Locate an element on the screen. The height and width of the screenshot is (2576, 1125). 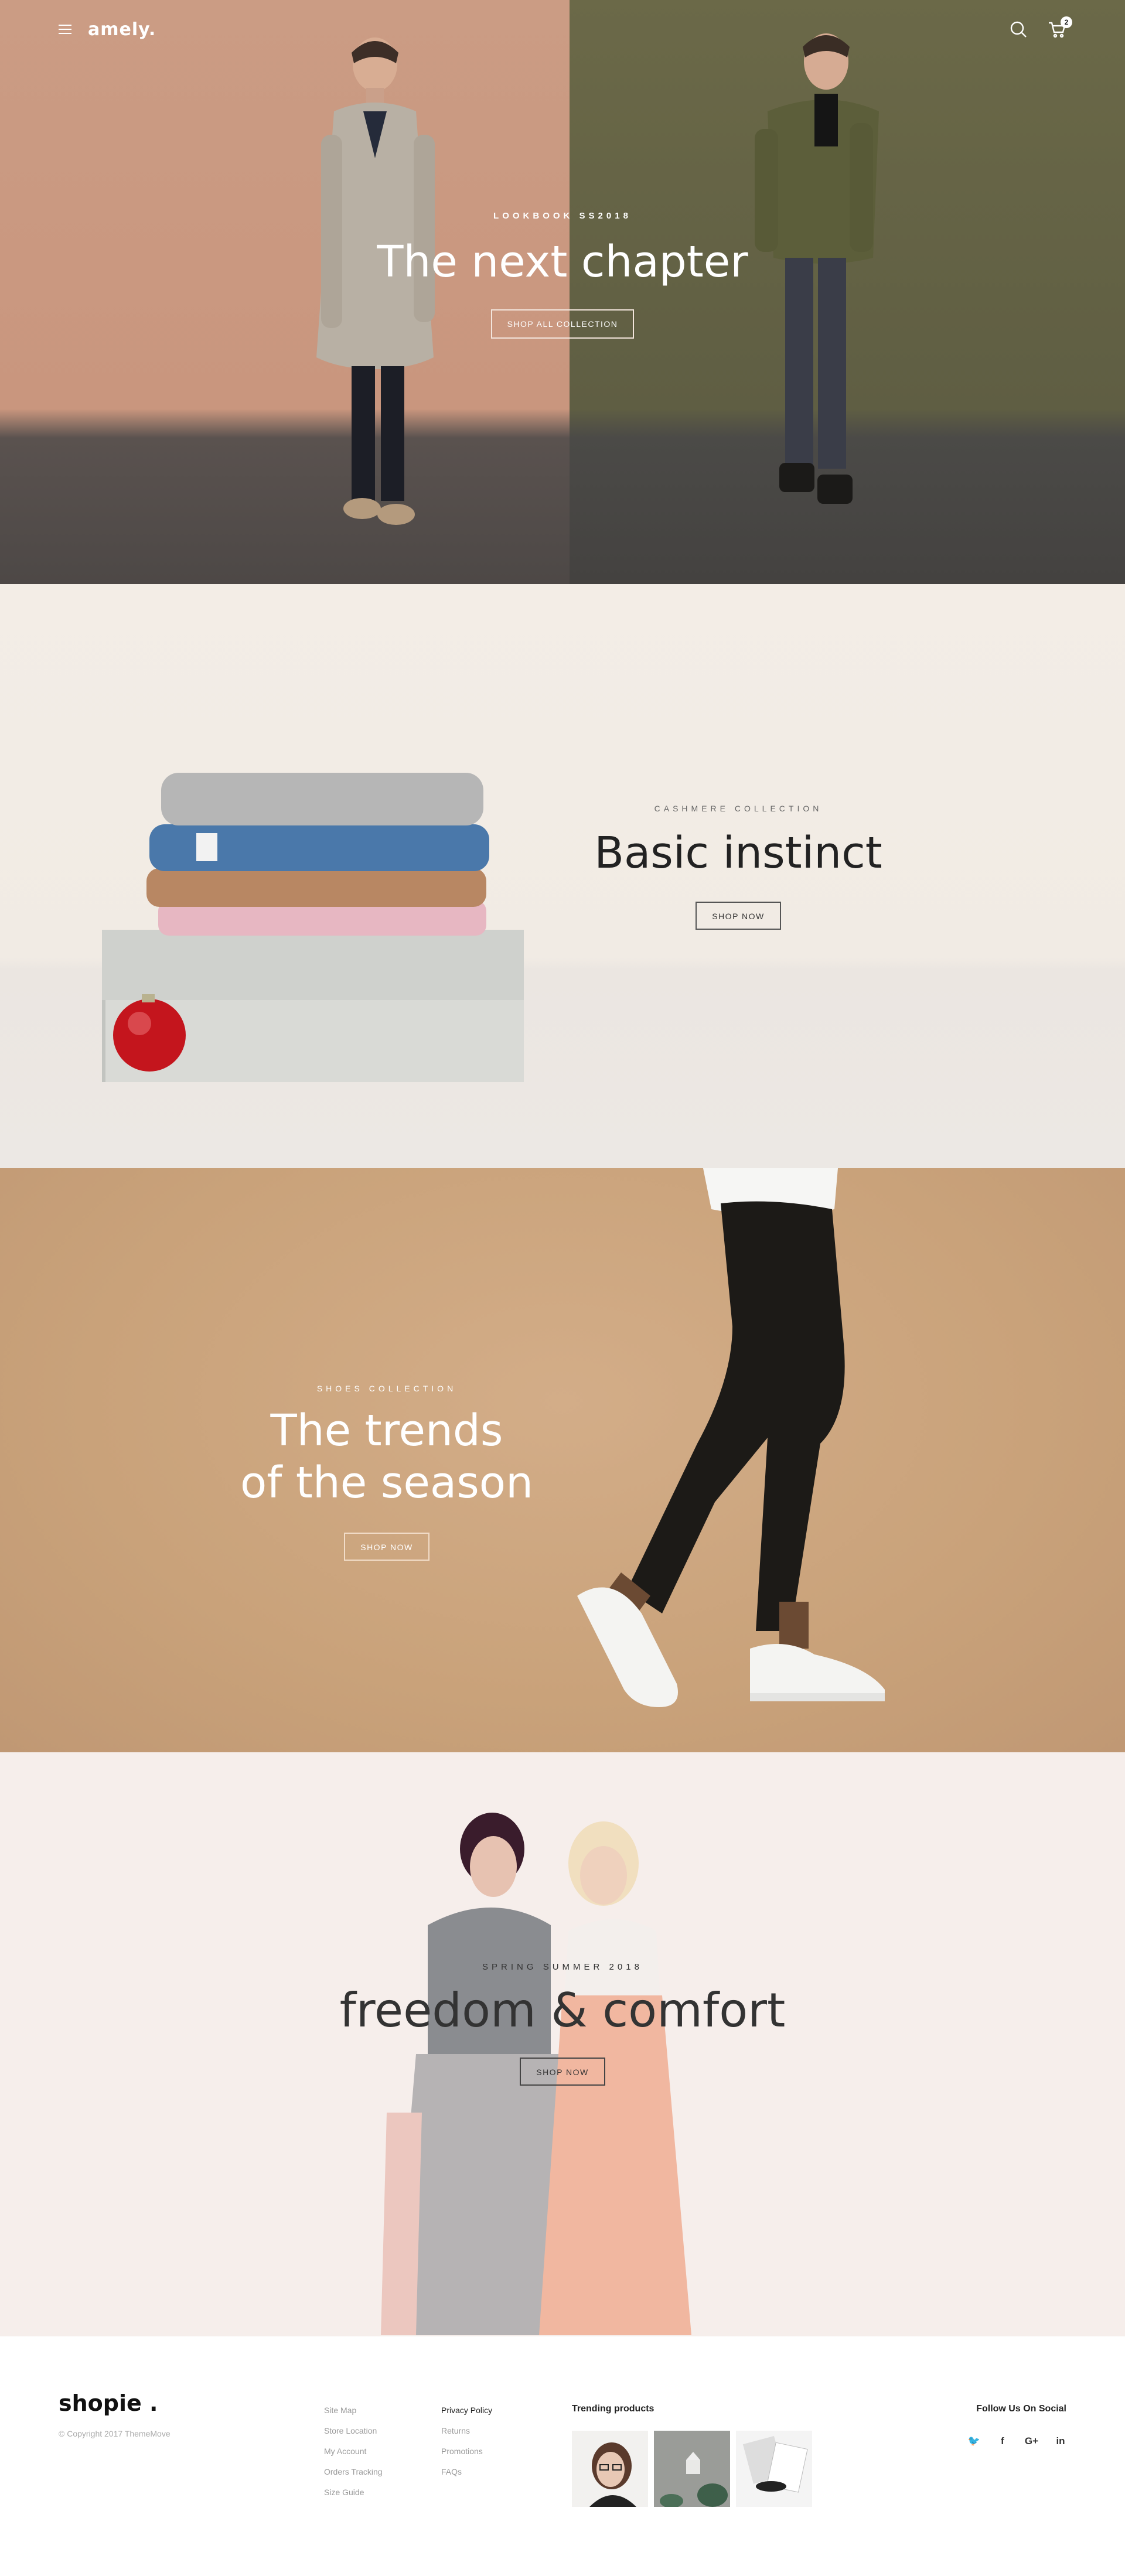
footer-link-faqs: FAQs is located at coordinates (467, 2477).